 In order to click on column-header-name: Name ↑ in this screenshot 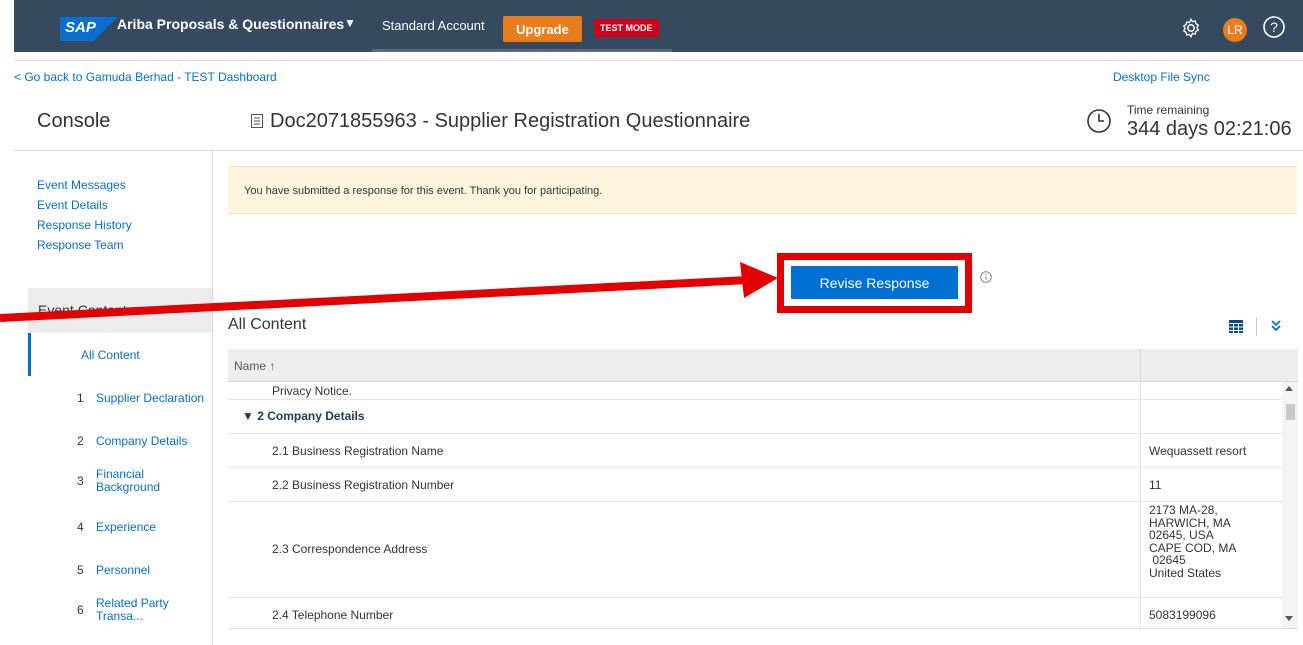, I will do `click(254, 366)`.